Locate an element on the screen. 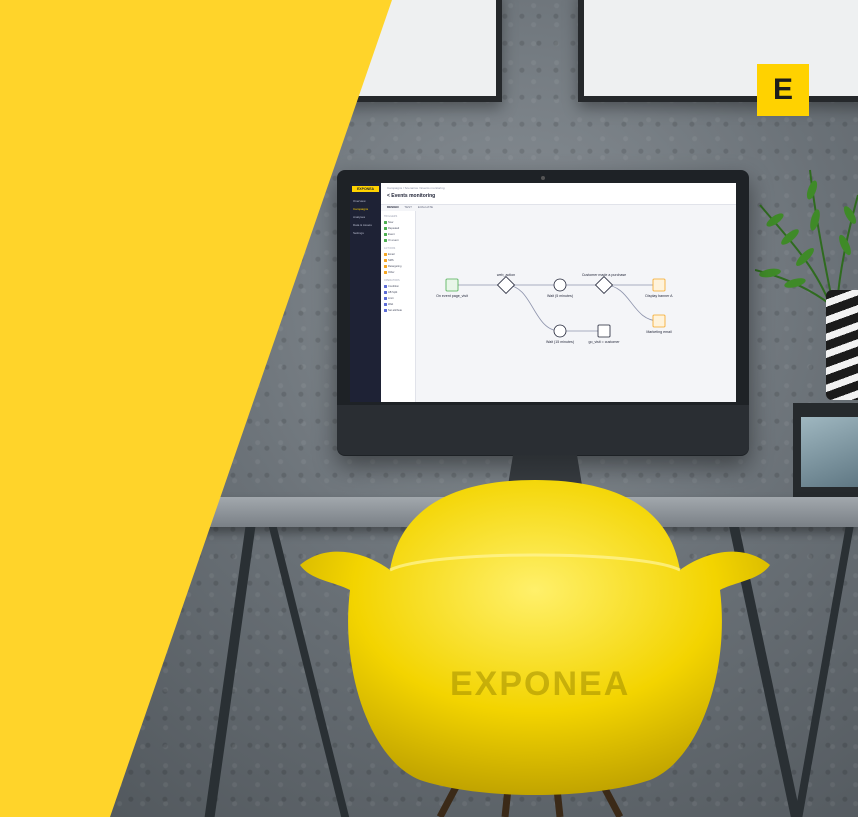  chair-logo: EXPONEA is located at coordinates (540, 684).